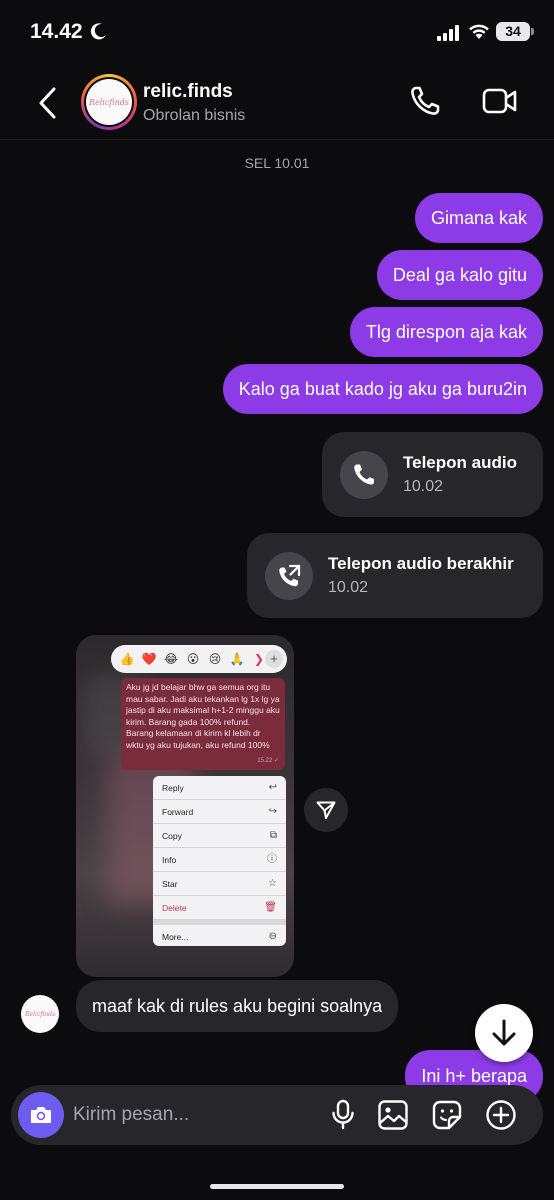 This screenshot has height=1200, width=554. Describe the element at coordinates (500, 101) in the screenshot. I see `video-call-icon` at that location.